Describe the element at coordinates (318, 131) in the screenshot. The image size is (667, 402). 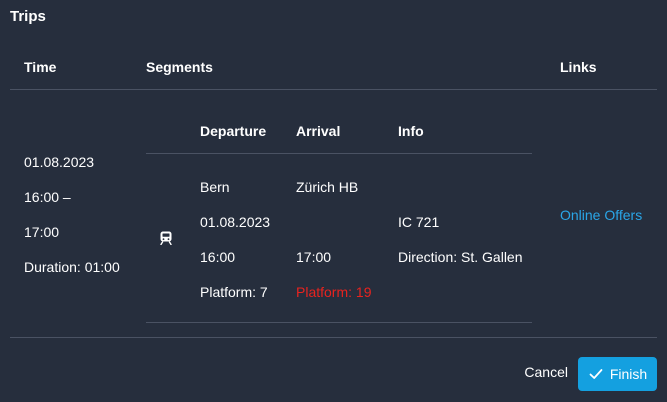
I see `segment-header-arrival: Arrival` at that location.